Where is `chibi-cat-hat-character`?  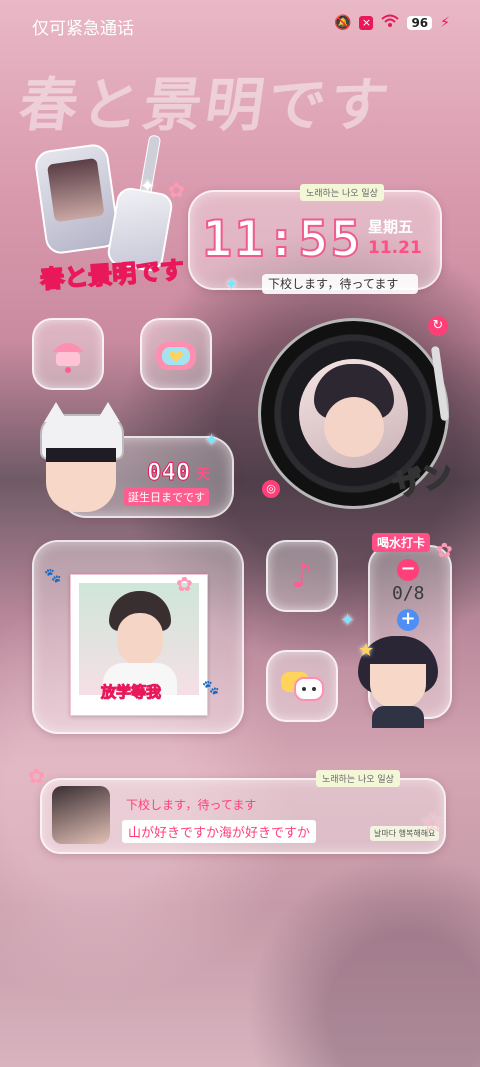
chibi-cat-hat-character is located at coordinates (82, 460).